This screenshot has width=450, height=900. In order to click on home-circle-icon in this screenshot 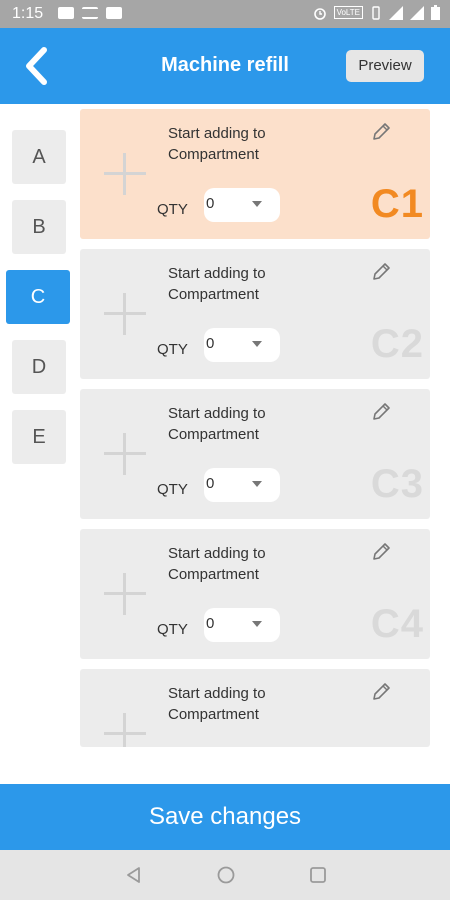, I will do `click(226, 875)`.